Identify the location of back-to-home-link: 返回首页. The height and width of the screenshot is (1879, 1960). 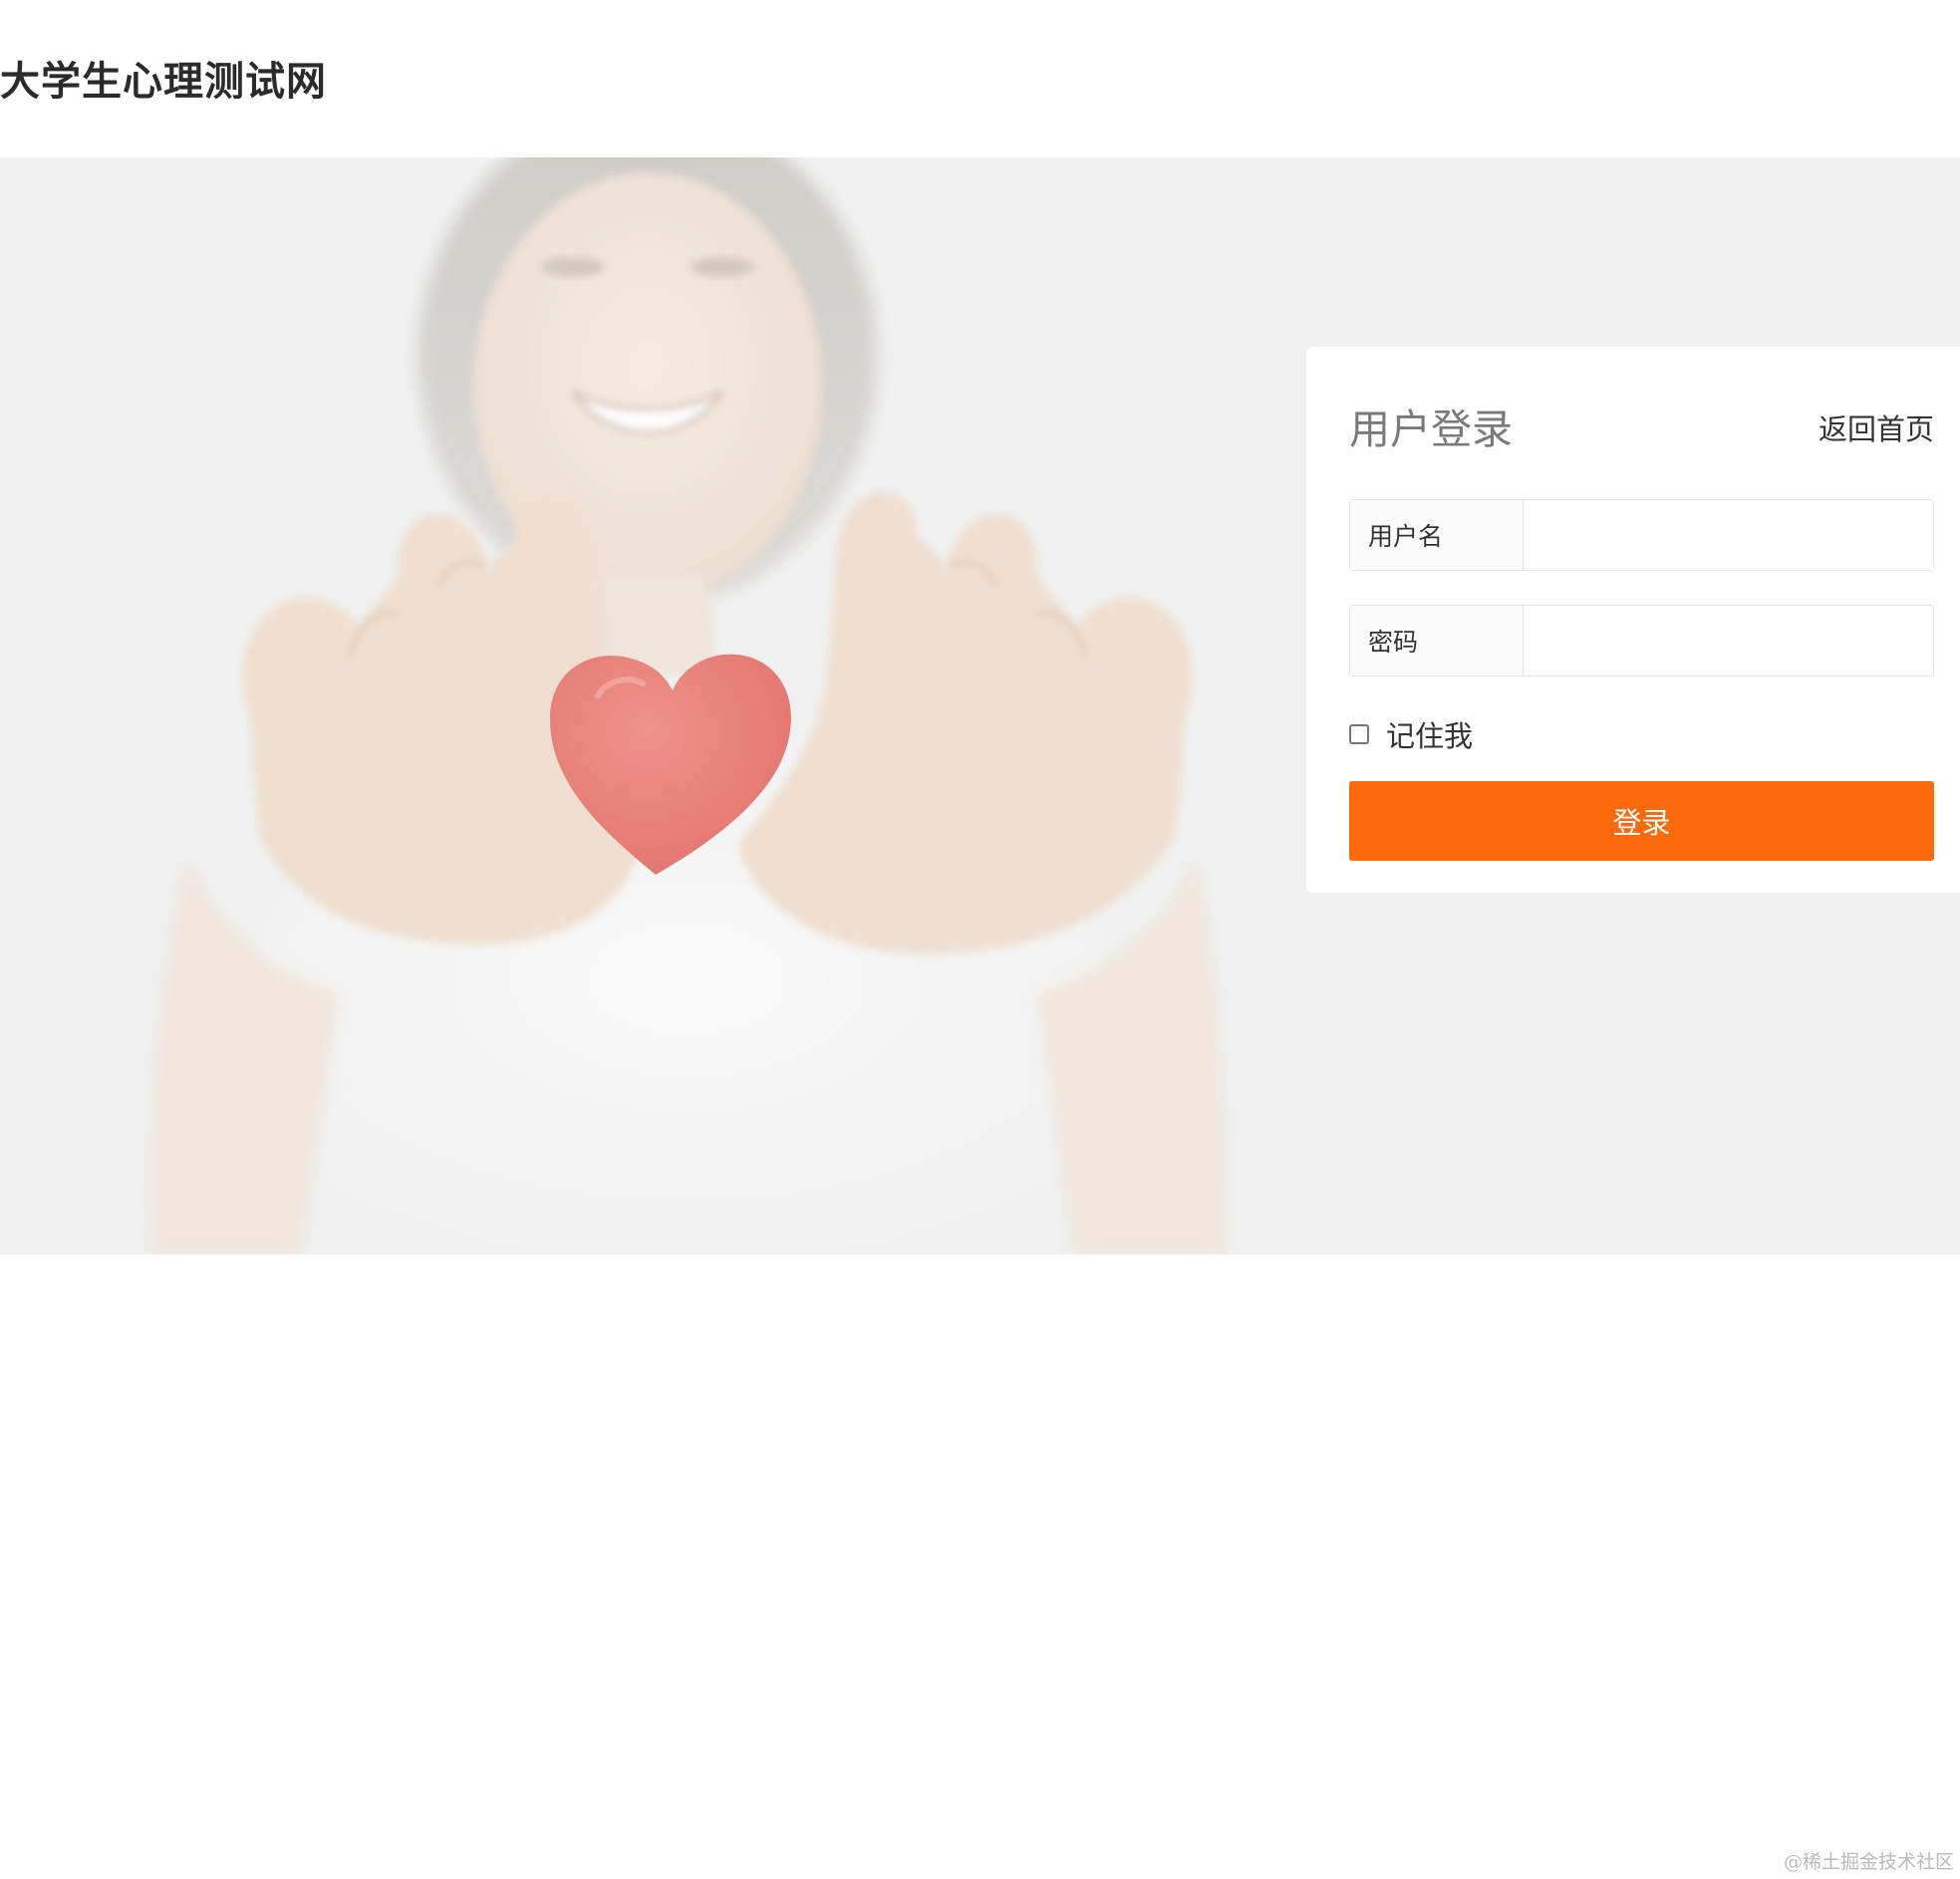
(1876, 429).